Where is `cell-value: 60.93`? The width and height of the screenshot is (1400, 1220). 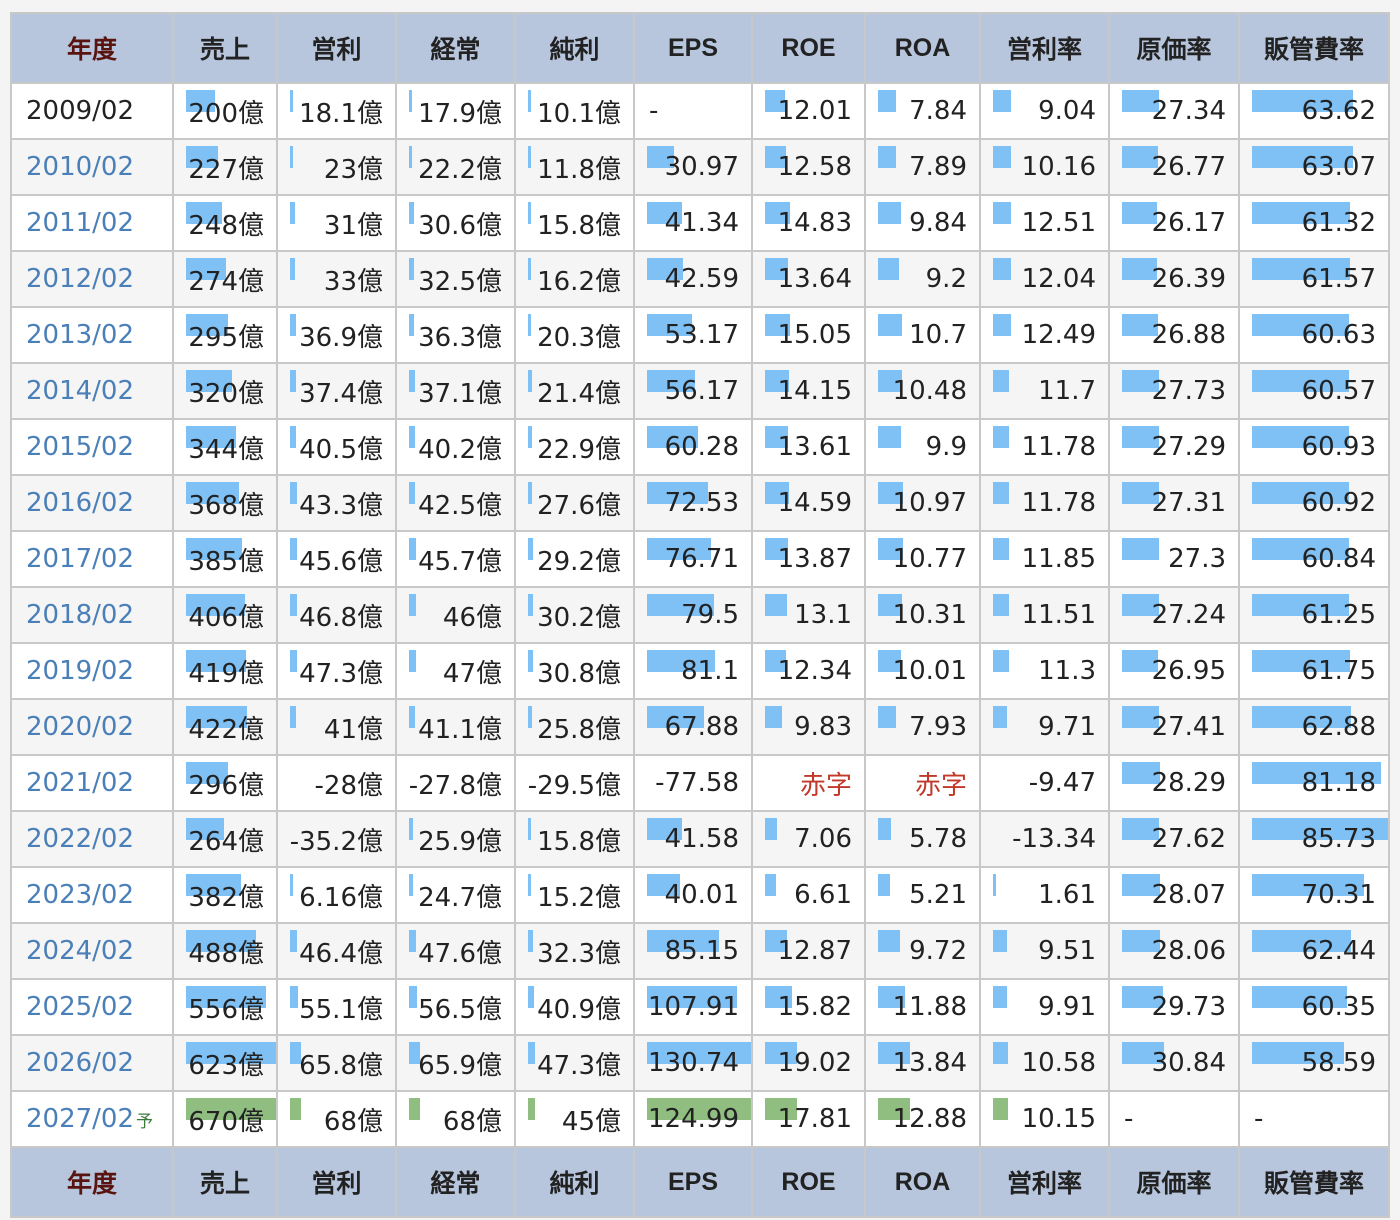 cell-value: 60.93 is located at coordinates (1338, 447).